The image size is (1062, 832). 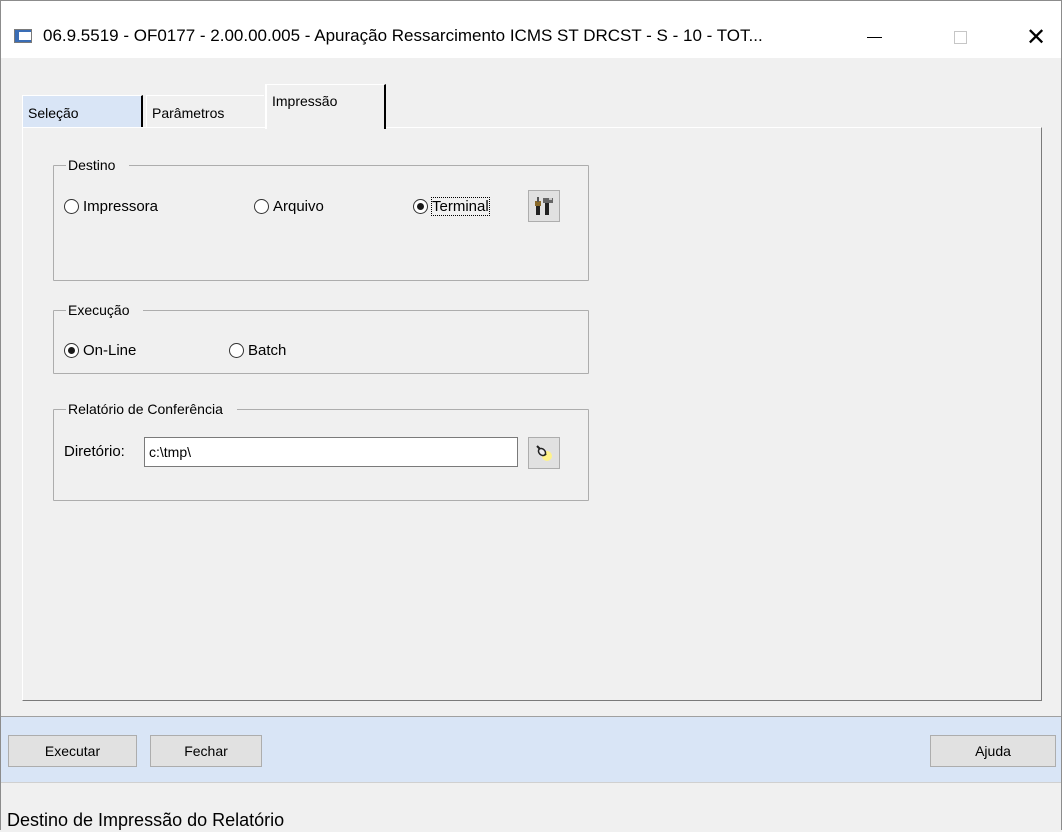 I want to click on radio-label: Arquivo, so click(x=298, y=206).